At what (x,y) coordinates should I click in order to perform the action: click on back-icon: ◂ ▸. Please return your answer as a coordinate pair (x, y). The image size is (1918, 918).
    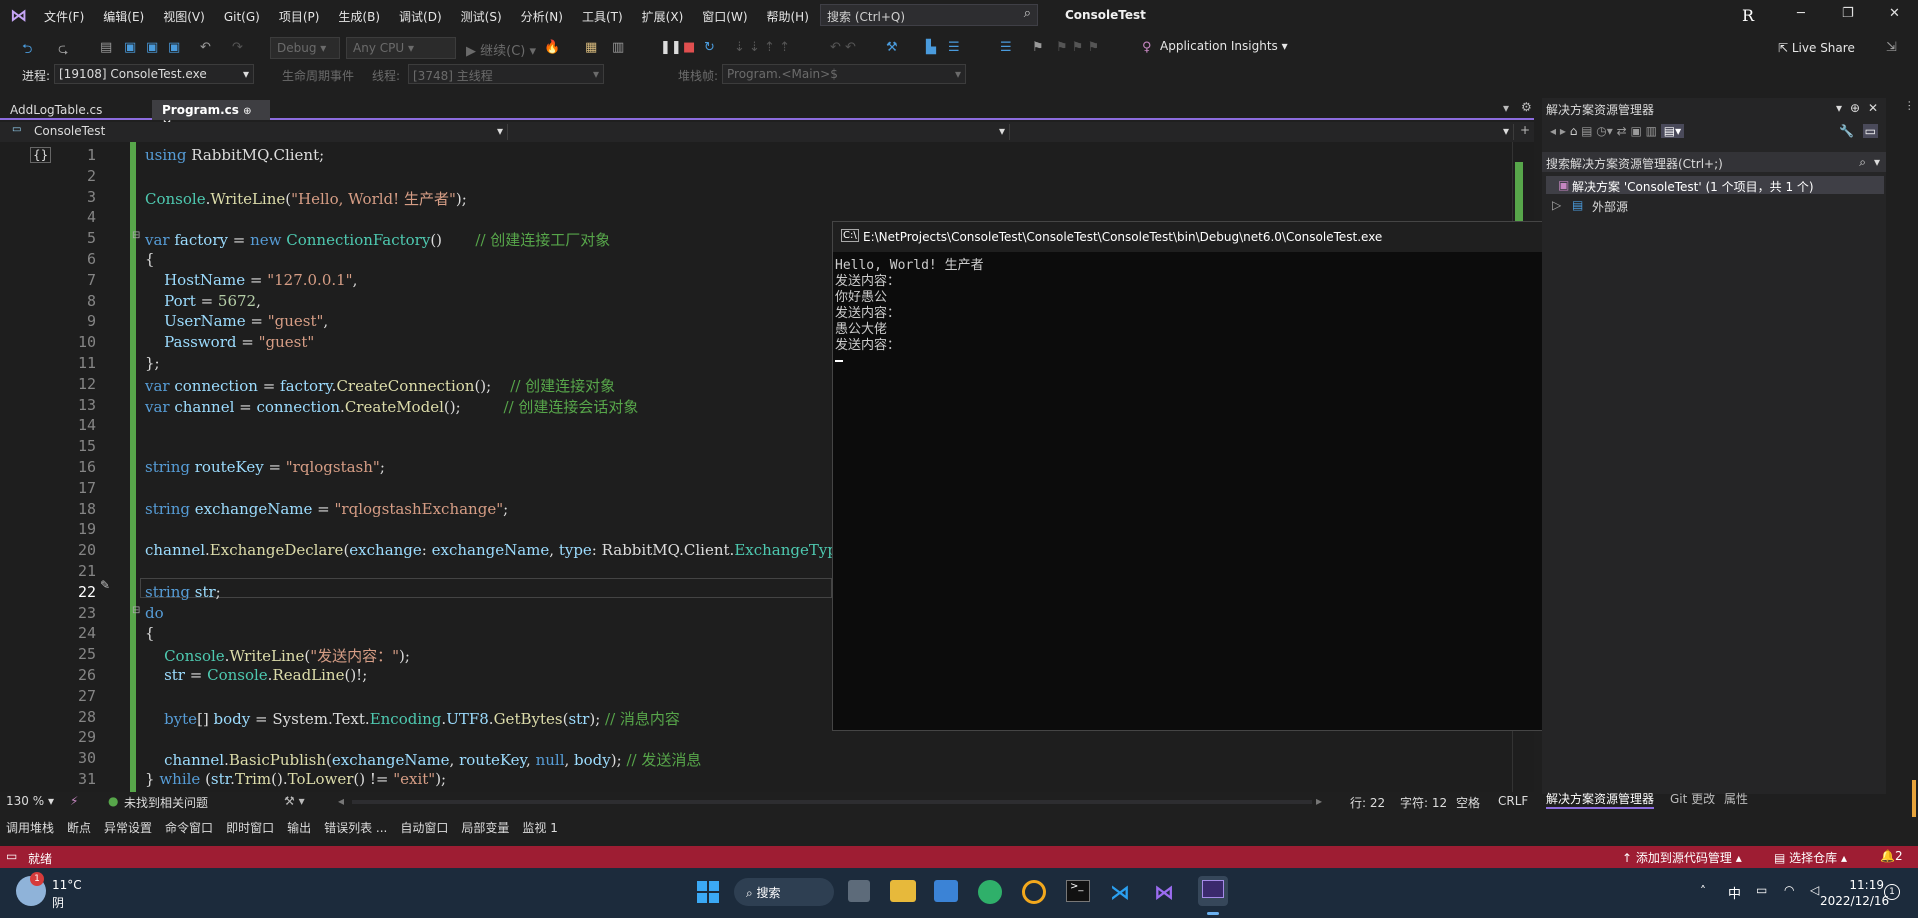
    Looking at the image, I should click on (1560, 131).